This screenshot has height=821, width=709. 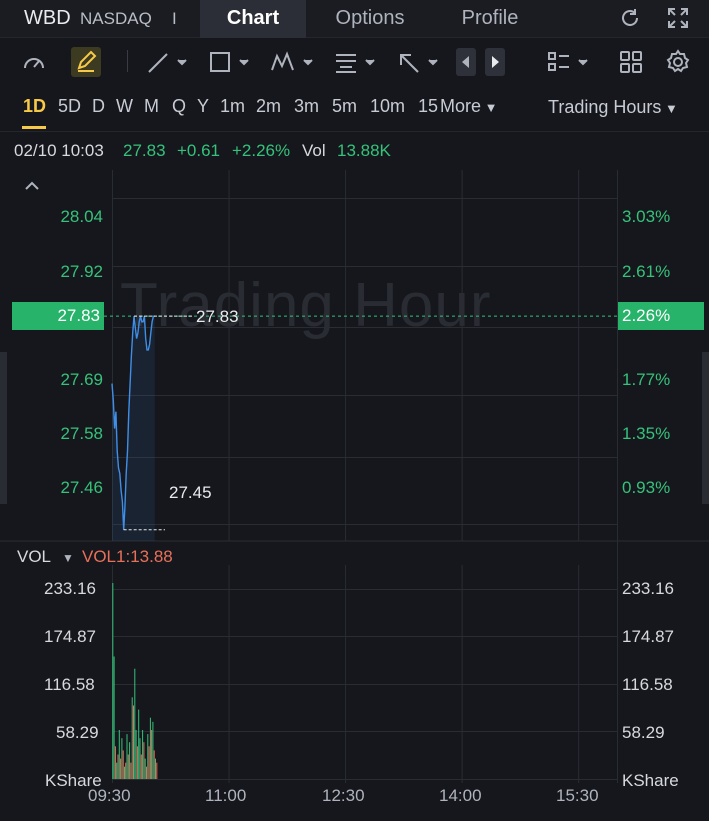 I want to click on low-price-label: 27.45, so click(x=190, y=492).